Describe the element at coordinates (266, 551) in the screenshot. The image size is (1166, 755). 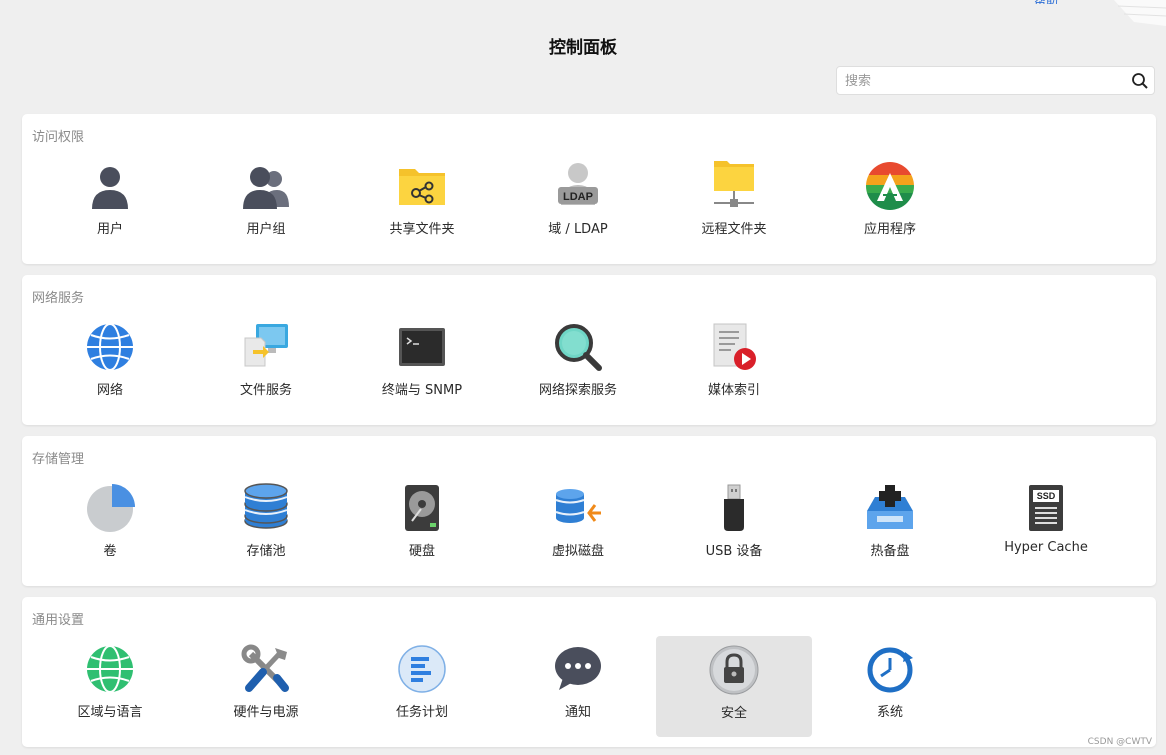
I see `item-label: 存储池` at that location.